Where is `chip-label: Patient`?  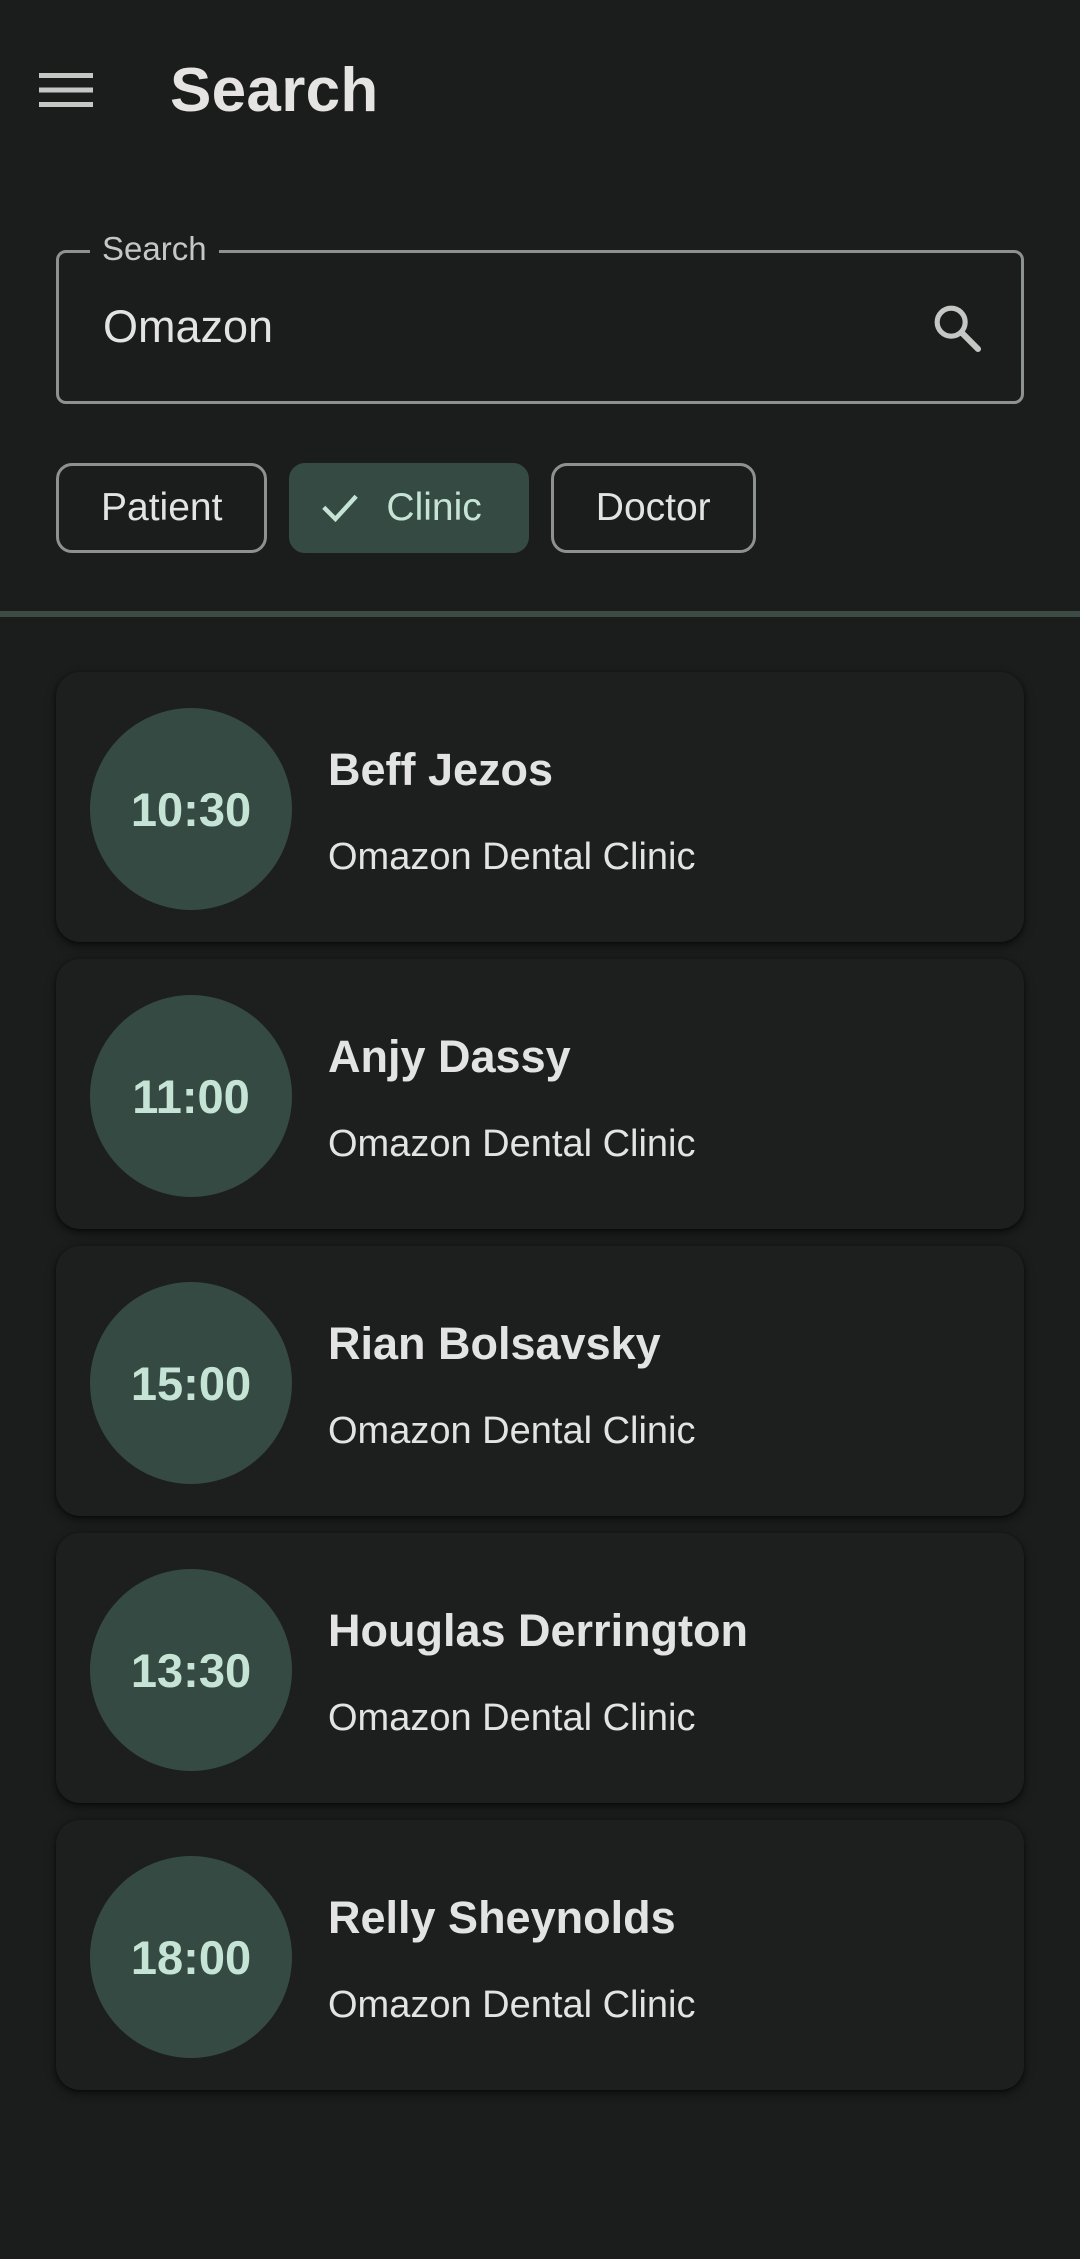 chip-label: Patient is located at coordinates (162, 507).